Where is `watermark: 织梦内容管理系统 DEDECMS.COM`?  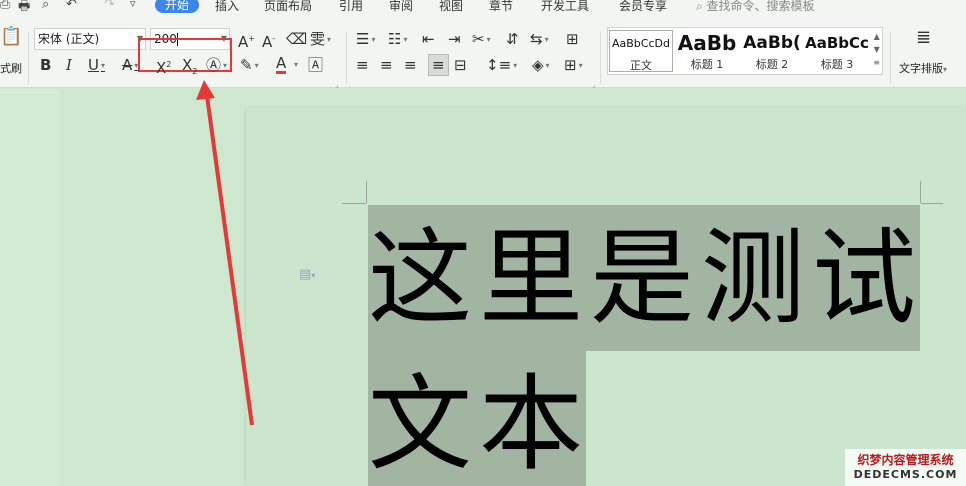
watermark: 织梦内容管理系统 DEDECMS.COM is located at coordinates (905, 467).